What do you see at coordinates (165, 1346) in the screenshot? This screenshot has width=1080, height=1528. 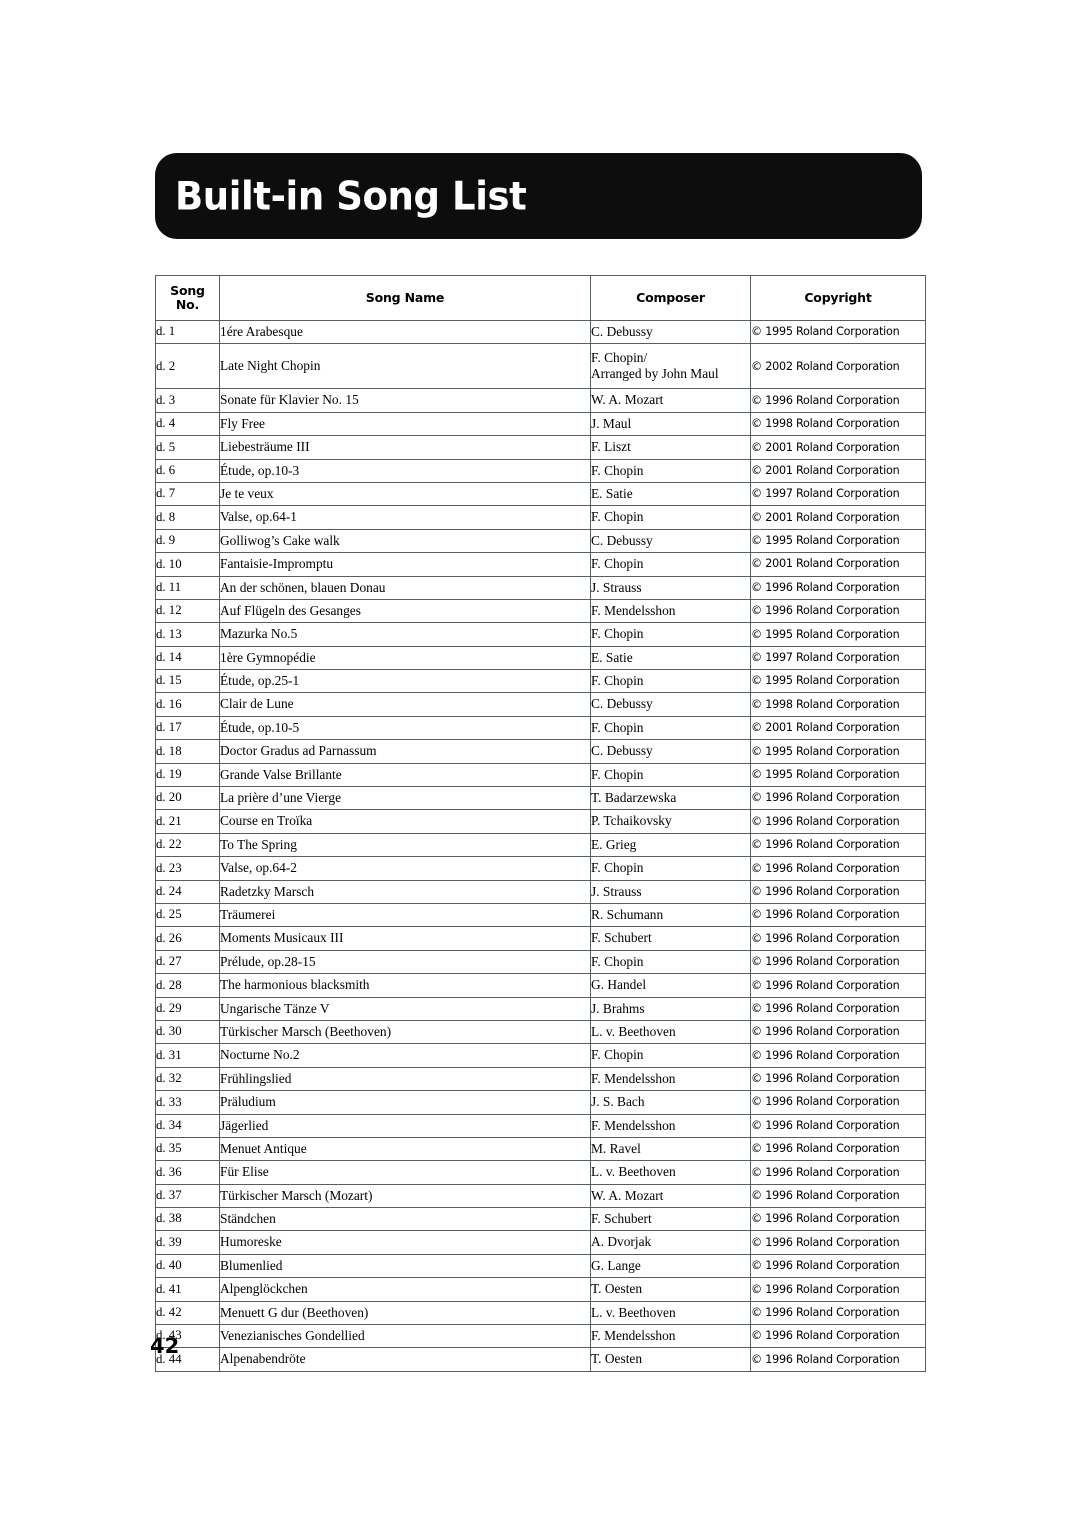 I see `page-number: 42` at bounding box center [165, 1346].